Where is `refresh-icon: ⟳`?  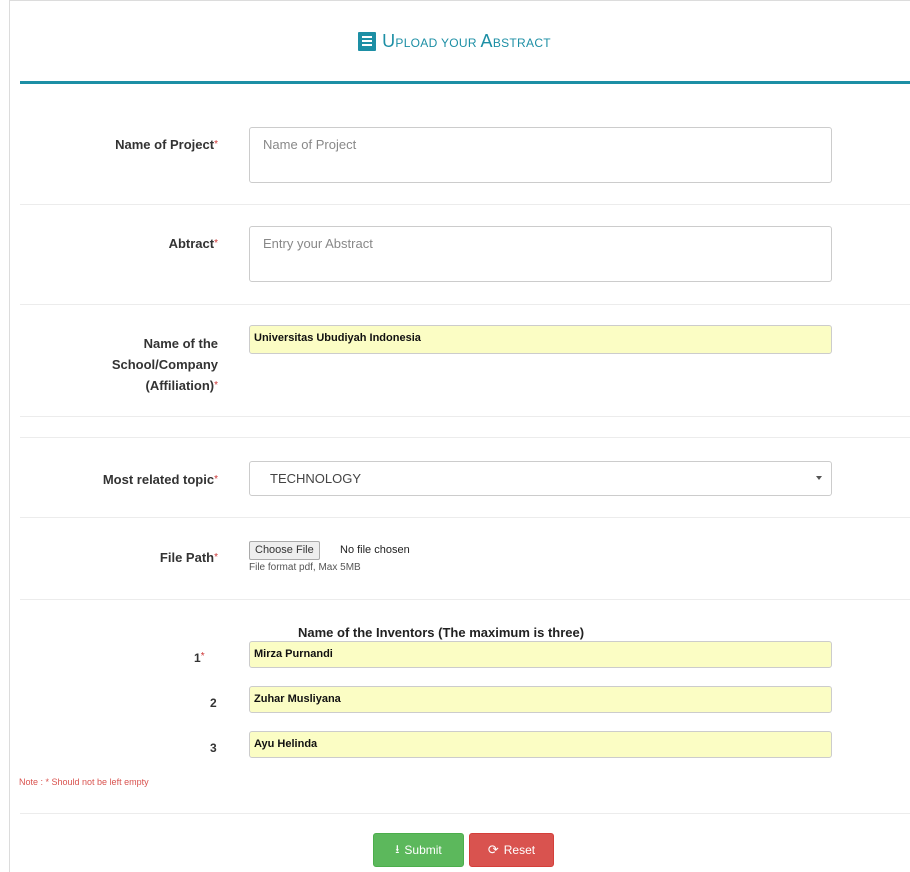
refresh-icon: ⟳ is located at coordinates (493, 849).